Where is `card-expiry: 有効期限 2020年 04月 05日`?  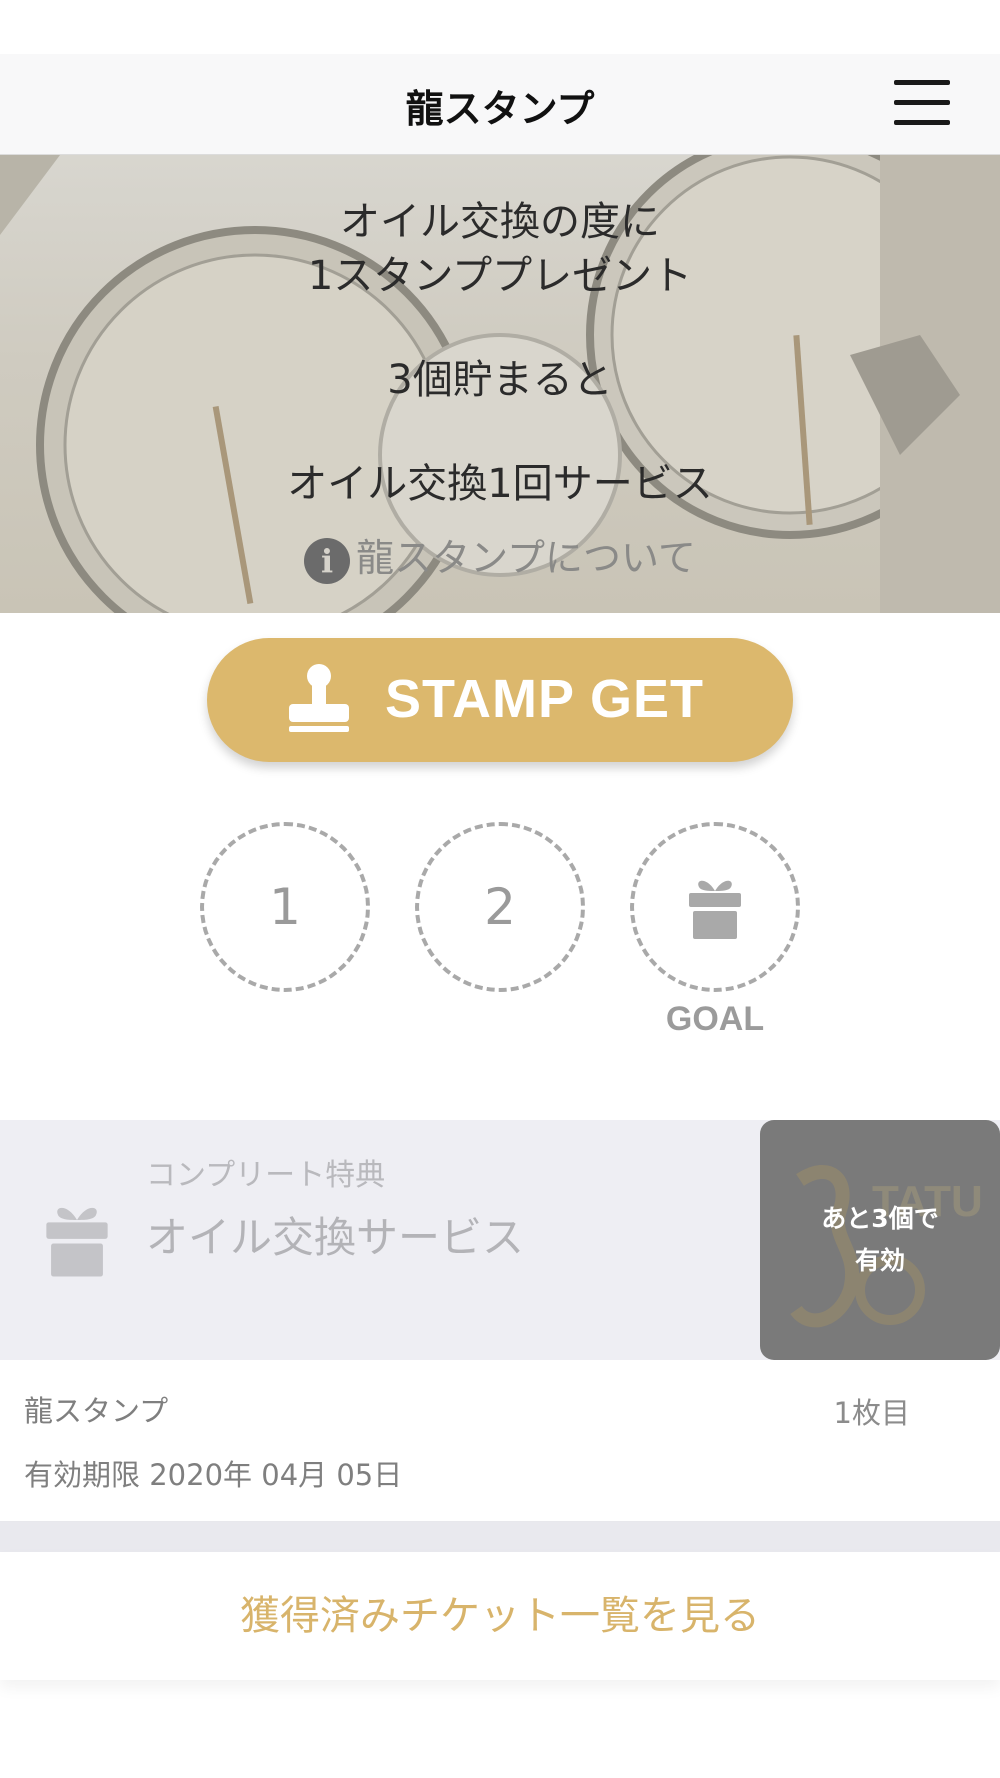 card-expiry: 有効期限 2020年 04月 05日 is located at coordinates (213, 1475).